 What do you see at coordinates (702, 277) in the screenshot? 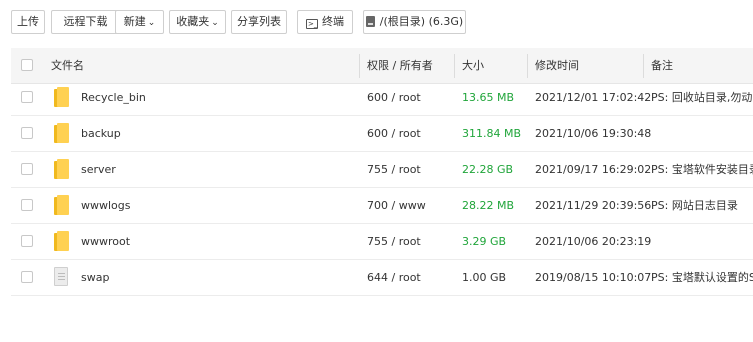
I see `file-note: PS: 宝塔默认设置的SWAP交换分区文件` at bounding box center [702, 277].